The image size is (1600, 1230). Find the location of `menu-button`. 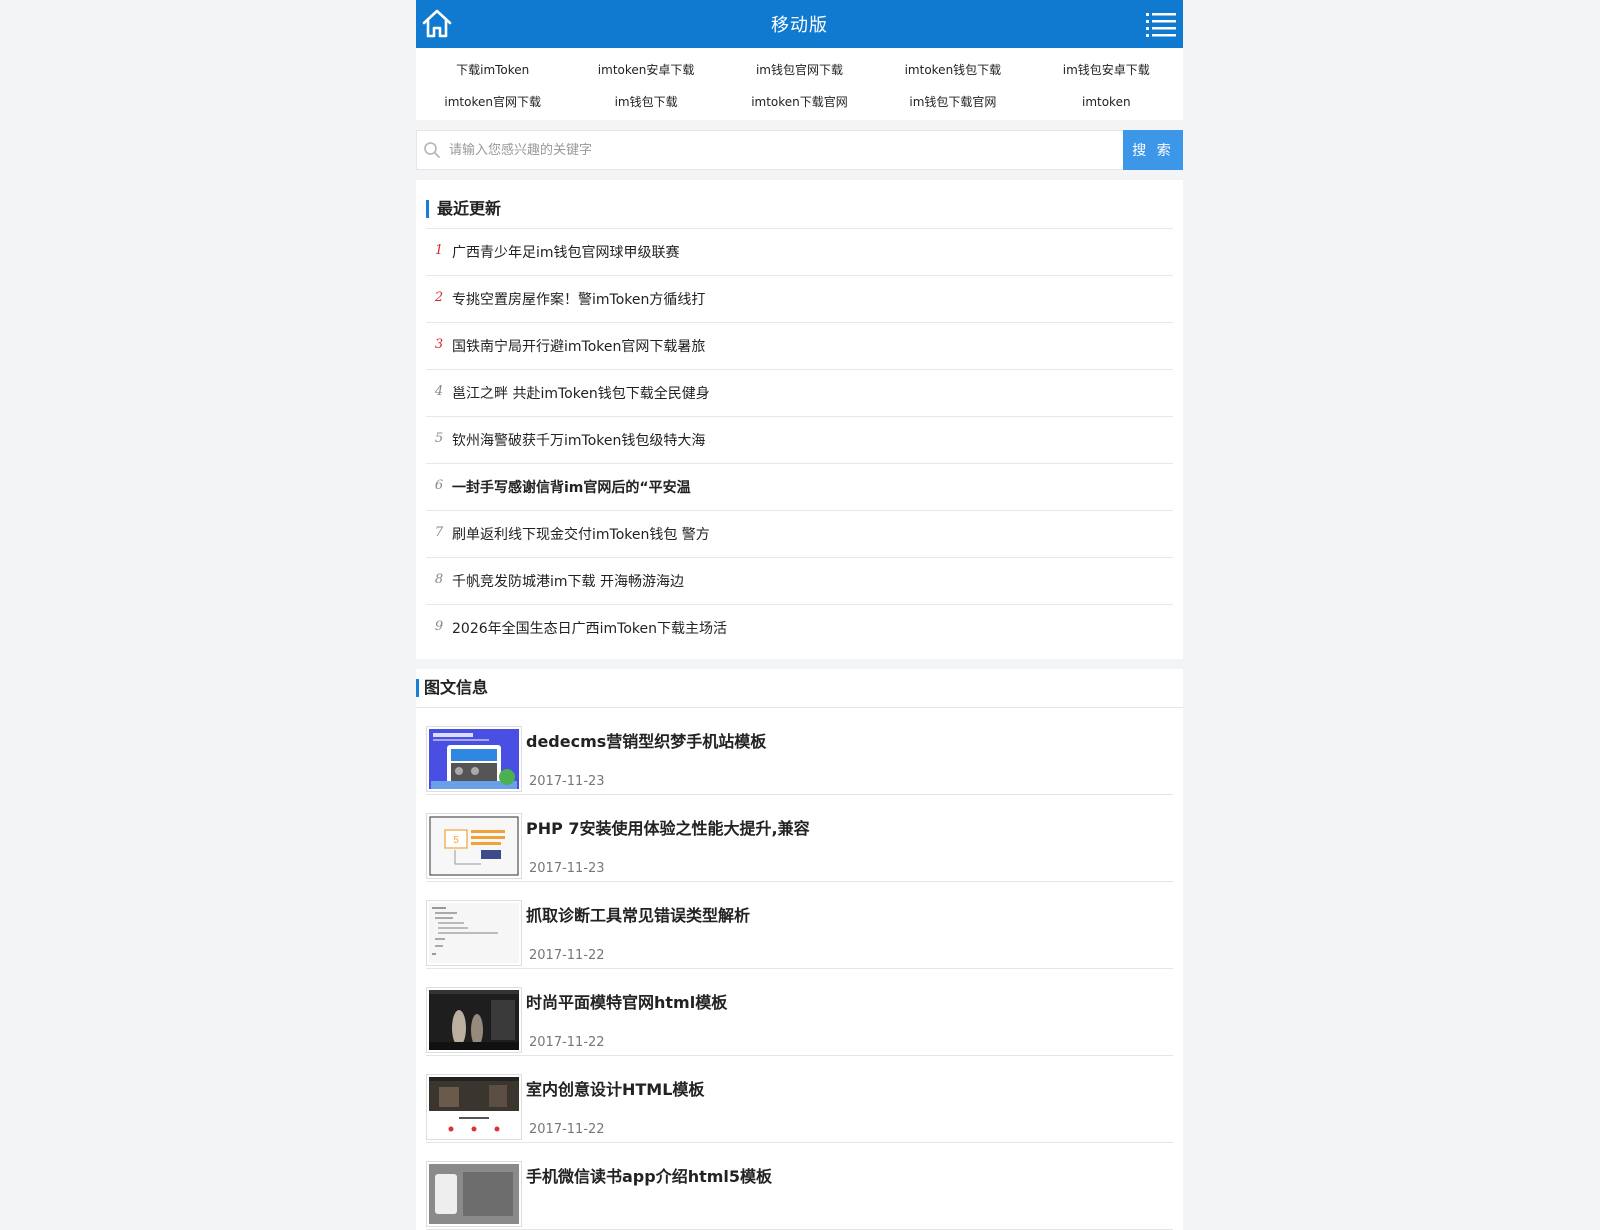

menu-button is located at coordinates (1161, 24).